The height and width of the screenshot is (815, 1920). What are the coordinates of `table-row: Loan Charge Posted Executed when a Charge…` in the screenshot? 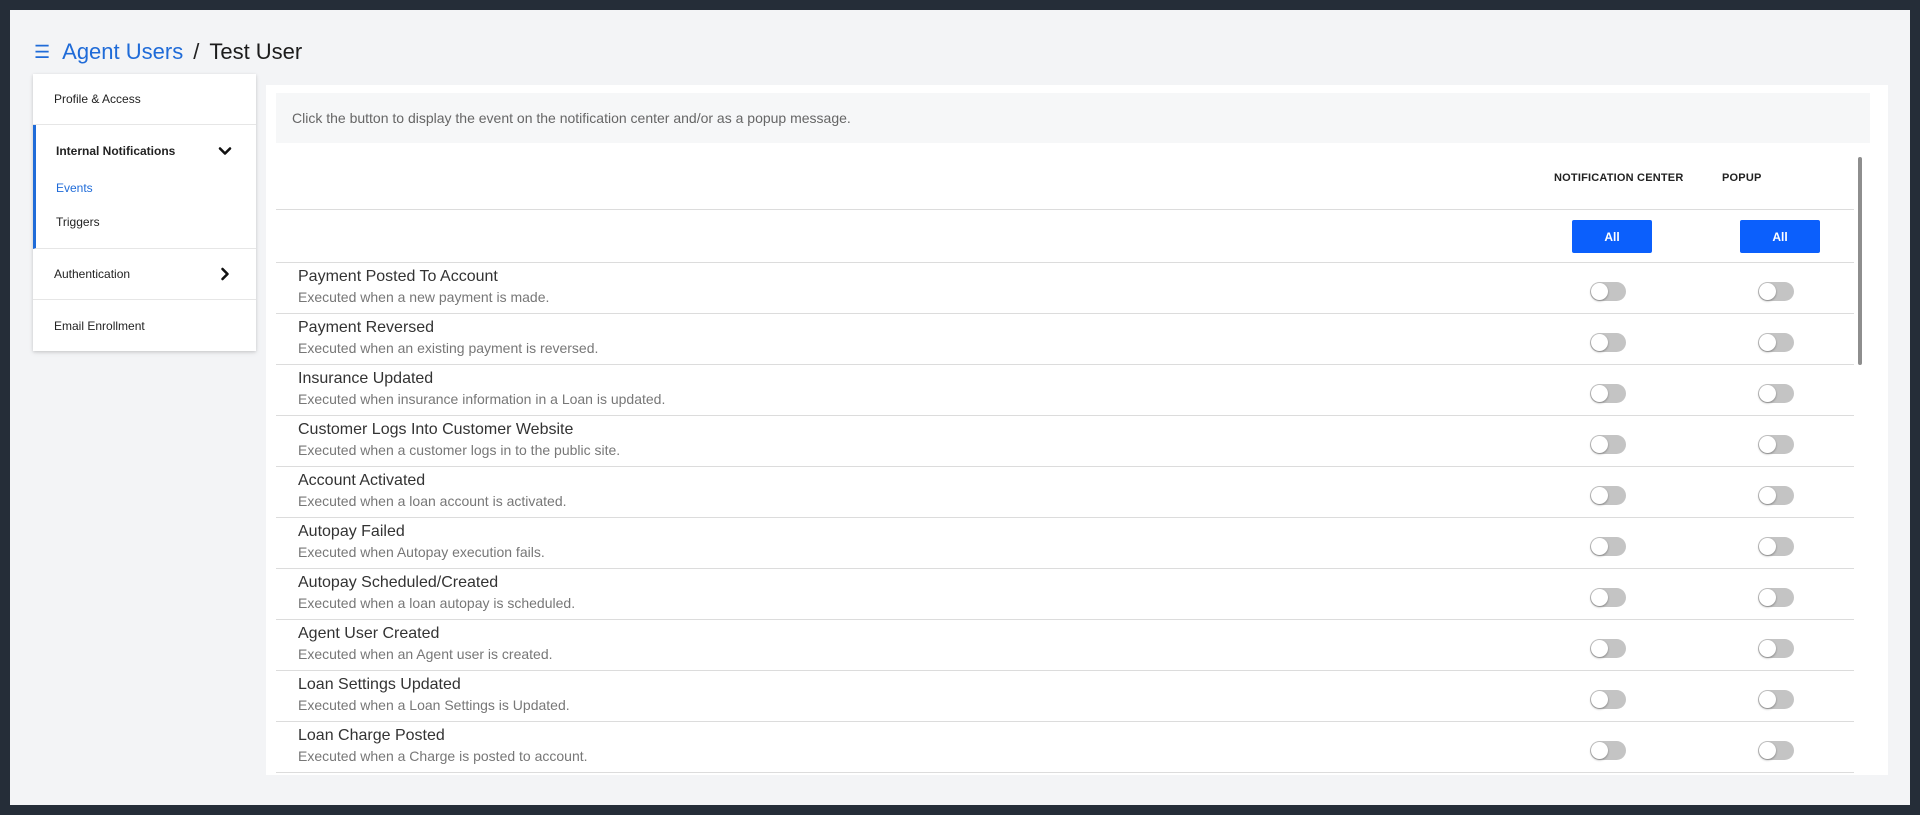 It's located at (1065, 747).